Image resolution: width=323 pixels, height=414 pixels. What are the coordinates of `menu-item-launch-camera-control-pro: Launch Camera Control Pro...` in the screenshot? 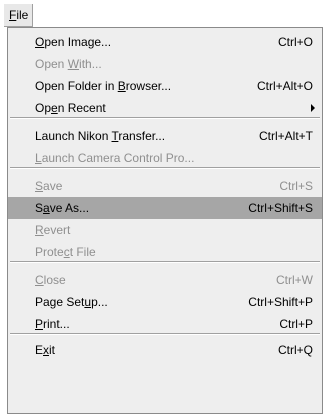 It's located at (165, 158).